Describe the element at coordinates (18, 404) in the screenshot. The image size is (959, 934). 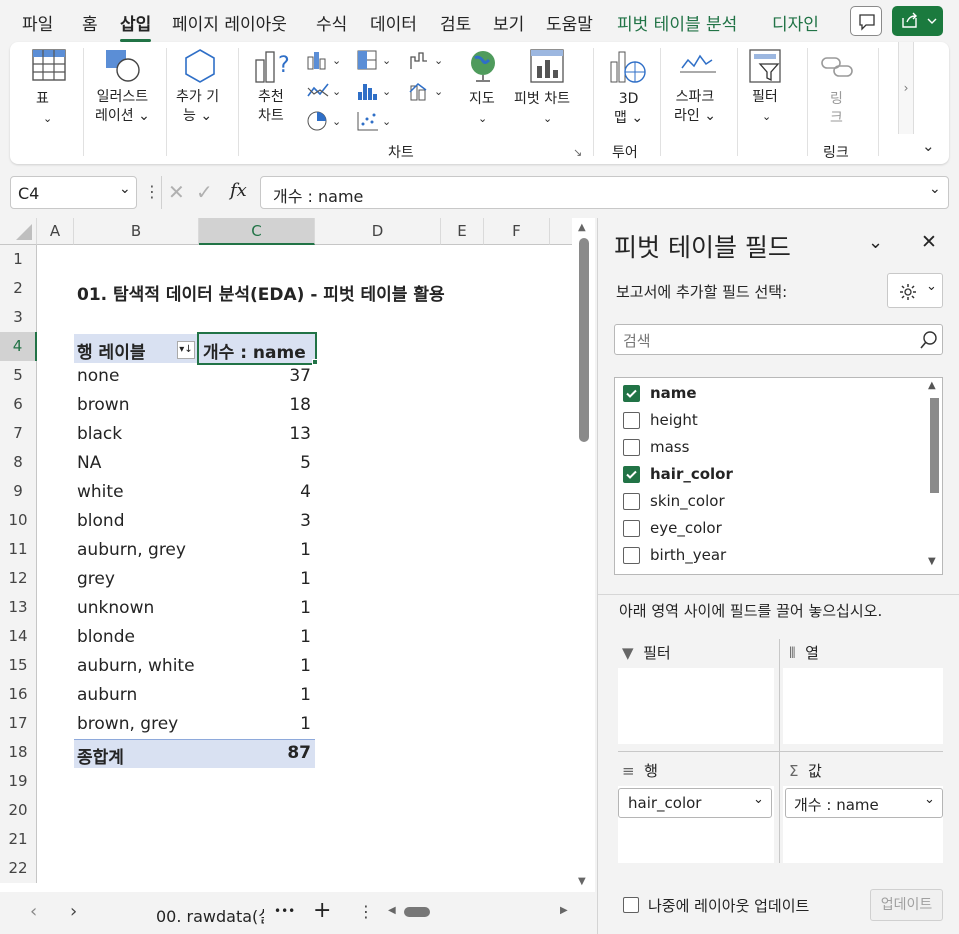
I see `row-header: 6` at that location.